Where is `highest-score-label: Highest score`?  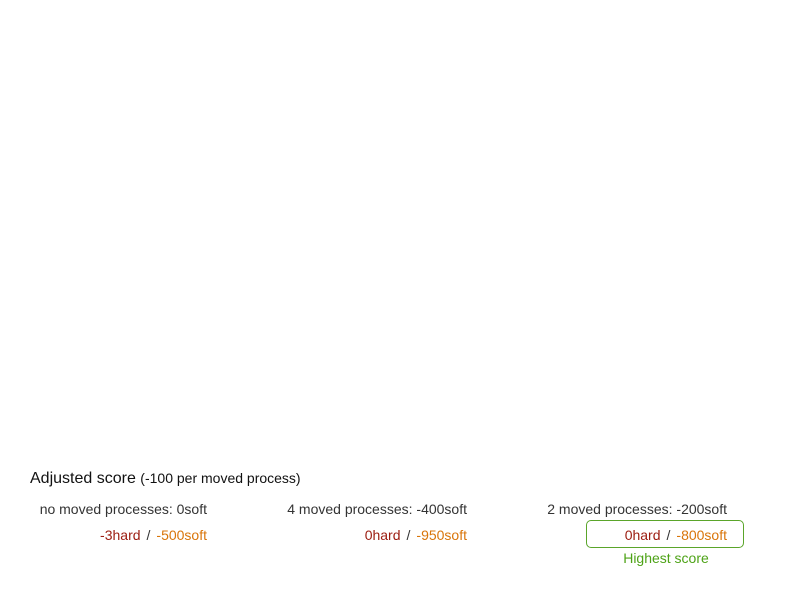 highest-score-label: Highest score is located at coordinates (666, 558).